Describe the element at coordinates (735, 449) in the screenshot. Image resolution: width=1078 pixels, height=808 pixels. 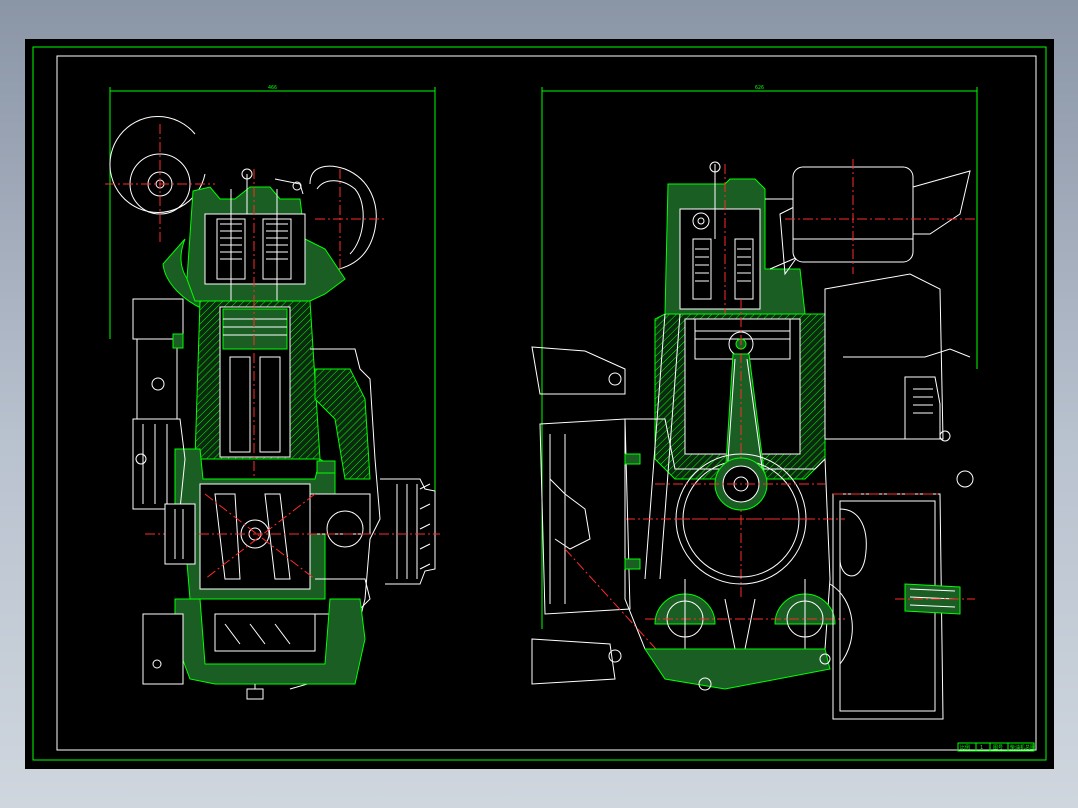
I see `right-cylinder-block` at that location.